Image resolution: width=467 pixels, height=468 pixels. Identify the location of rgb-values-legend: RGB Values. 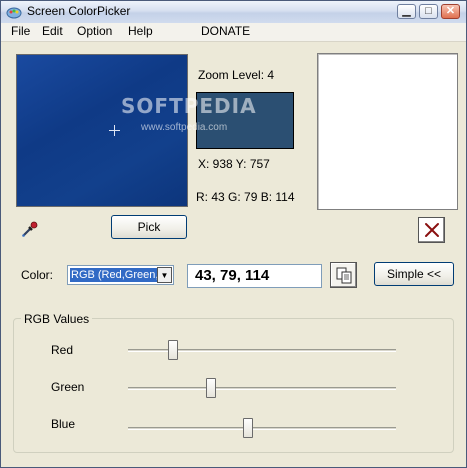
(57, 319).